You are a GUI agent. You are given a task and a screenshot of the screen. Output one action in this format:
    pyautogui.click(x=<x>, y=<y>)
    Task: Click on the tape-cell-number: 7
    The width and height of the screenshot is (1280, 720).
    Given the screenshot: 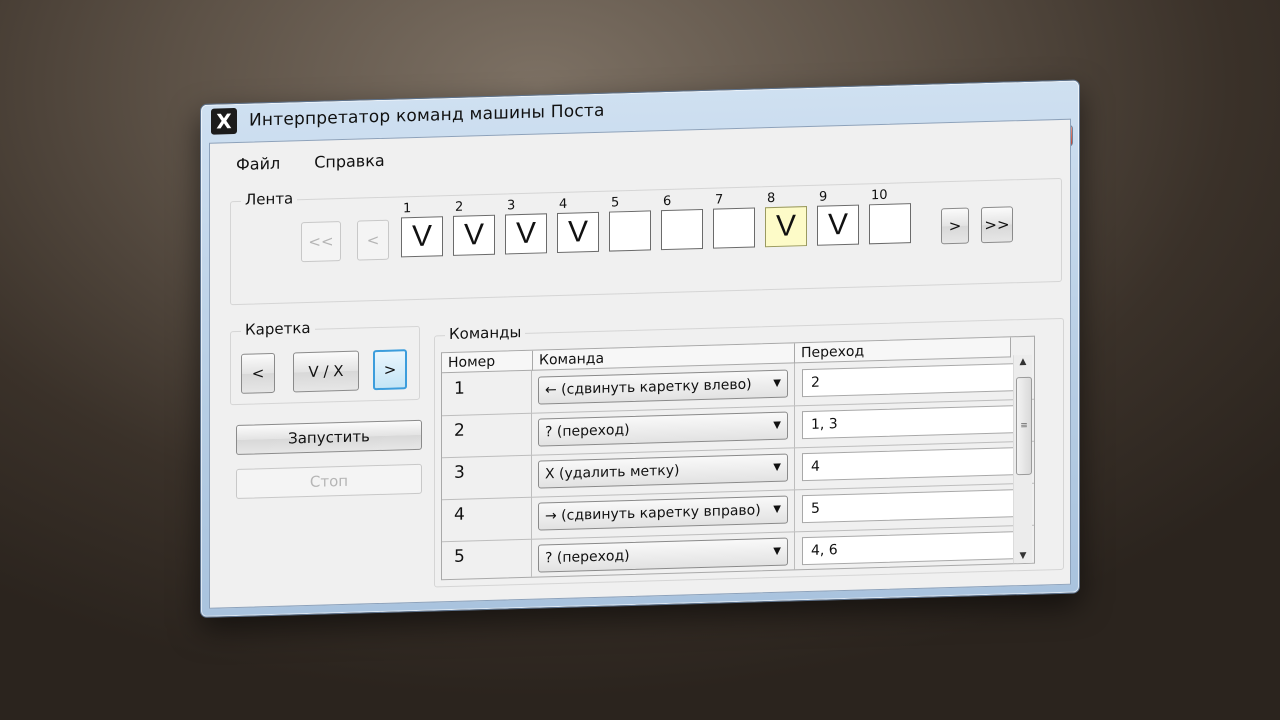 What is the action you would take?
    pyautogui.click(x=719, y=200)
    